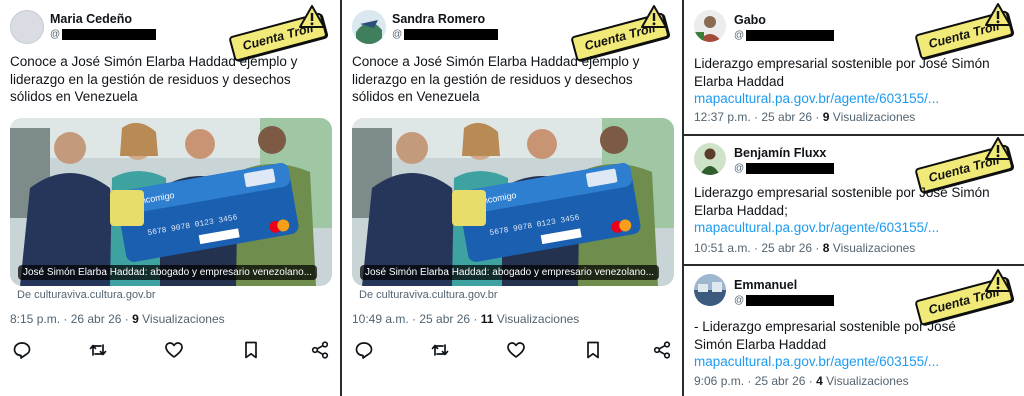 This screenshot has height=396, width=1024. What do you see at coordinates (750, 20) in the screenshot?
I see `display-name: Gabo` at bounding box center [750, 20].